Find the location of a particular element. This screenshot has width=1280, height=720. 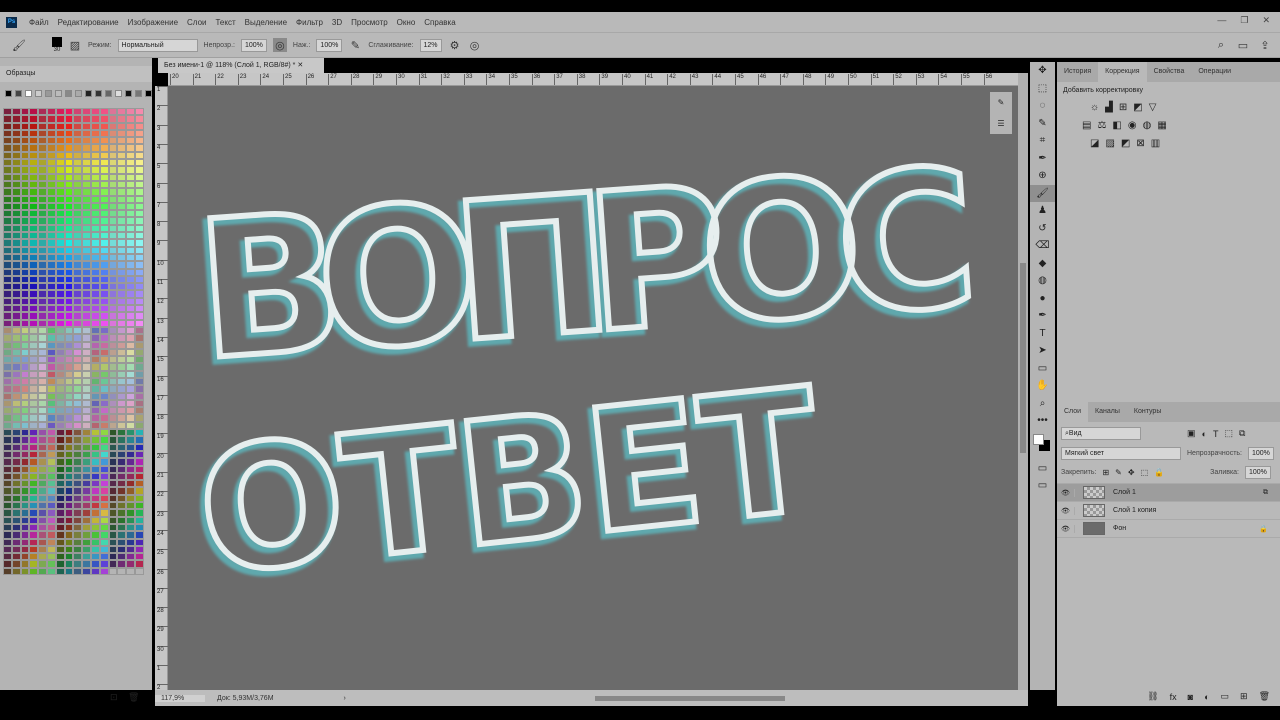

pressure-size-icon: ◎ is located at coordinates (475, 45).